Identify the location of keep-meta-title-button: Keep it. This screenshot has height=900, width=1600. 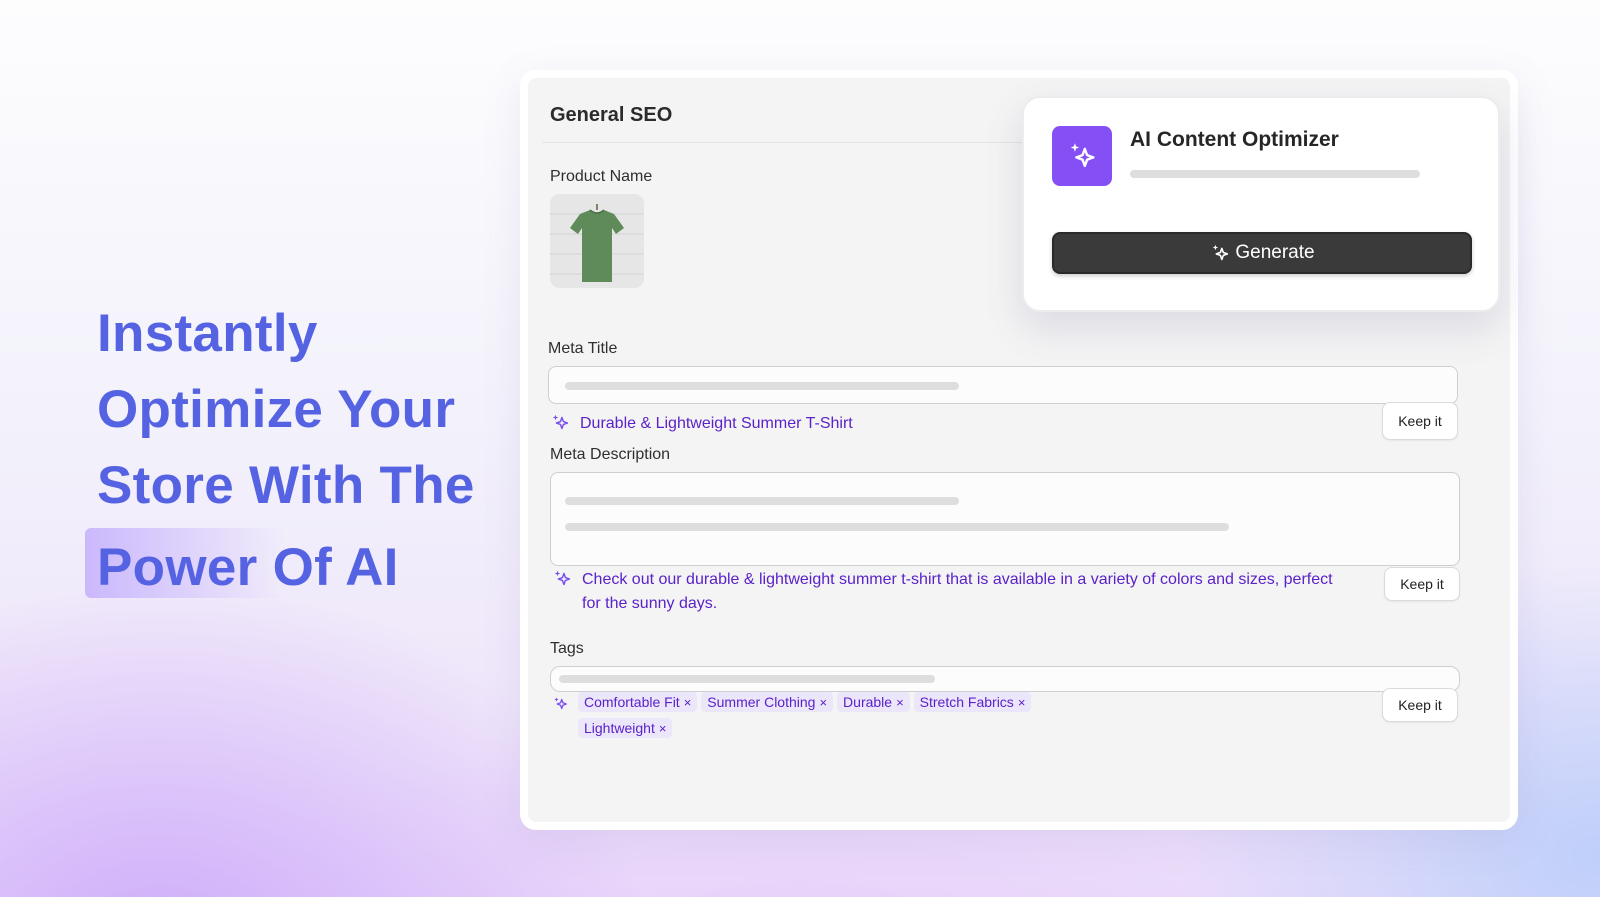
(1420, 421).